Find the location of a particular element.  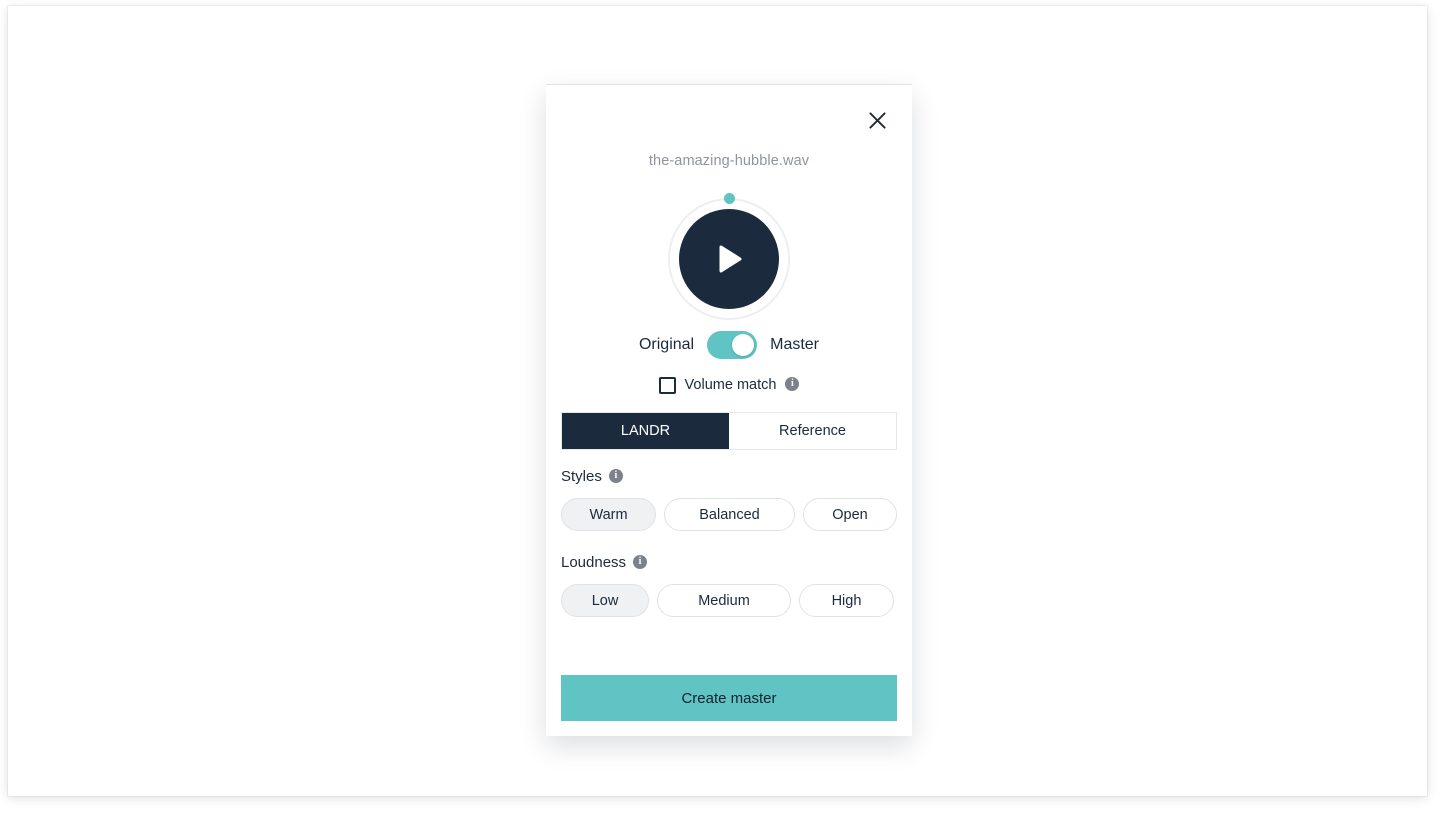

original-master-switch is located at coordinates (732, 345).